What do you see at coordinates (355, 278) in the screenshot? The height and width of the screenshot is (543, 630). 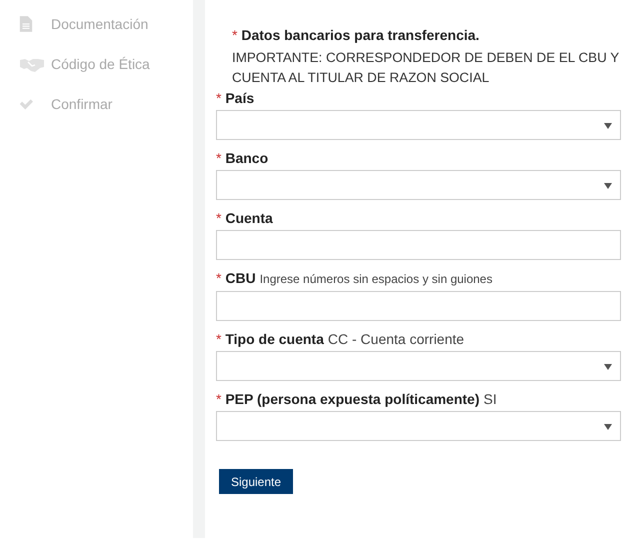 I see `field-label: * CBU Ingrese números sin espacios y sin guiones` at bounding box center [355, 278].